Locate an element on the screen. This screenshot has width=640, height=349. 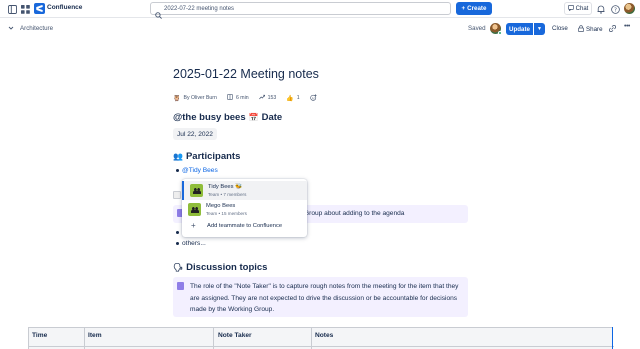
create-button: + Create is located at coordinates (474, 8).